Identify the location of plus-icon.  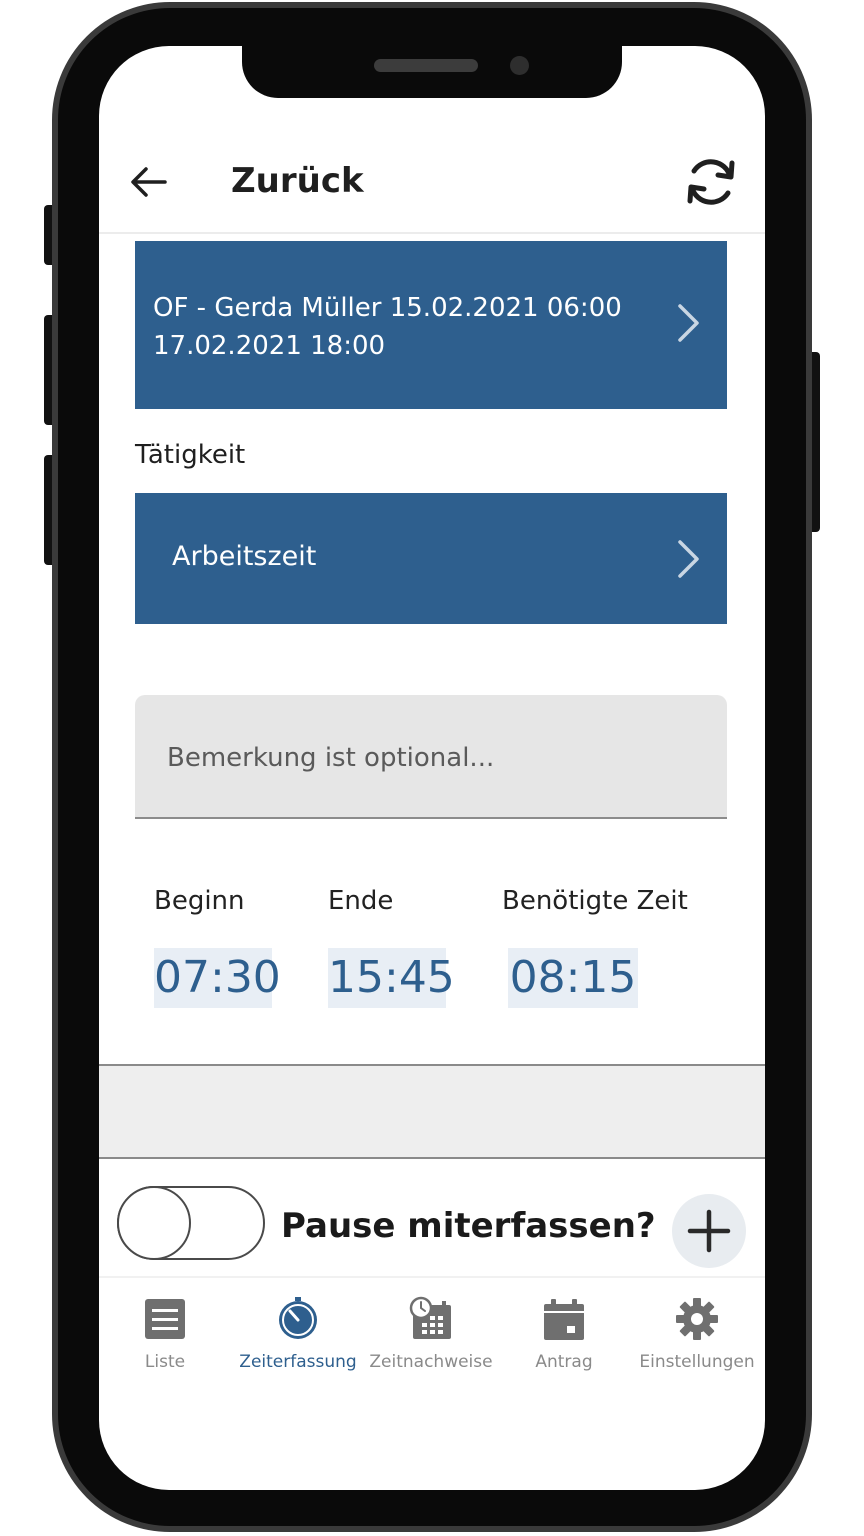
(709, 1231).